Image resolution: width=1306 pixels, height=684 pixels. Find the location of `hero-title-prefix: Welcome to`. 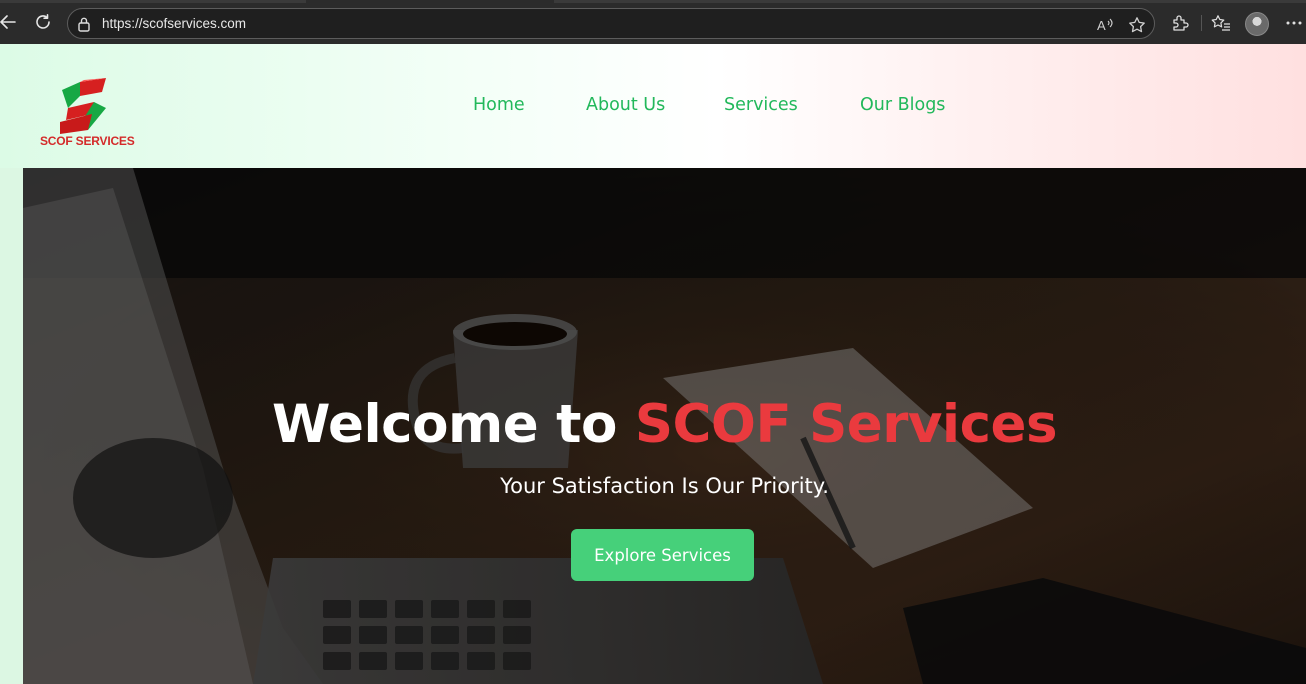

hero-title-prefix: Welcome to is located at coordinates (444, 424).